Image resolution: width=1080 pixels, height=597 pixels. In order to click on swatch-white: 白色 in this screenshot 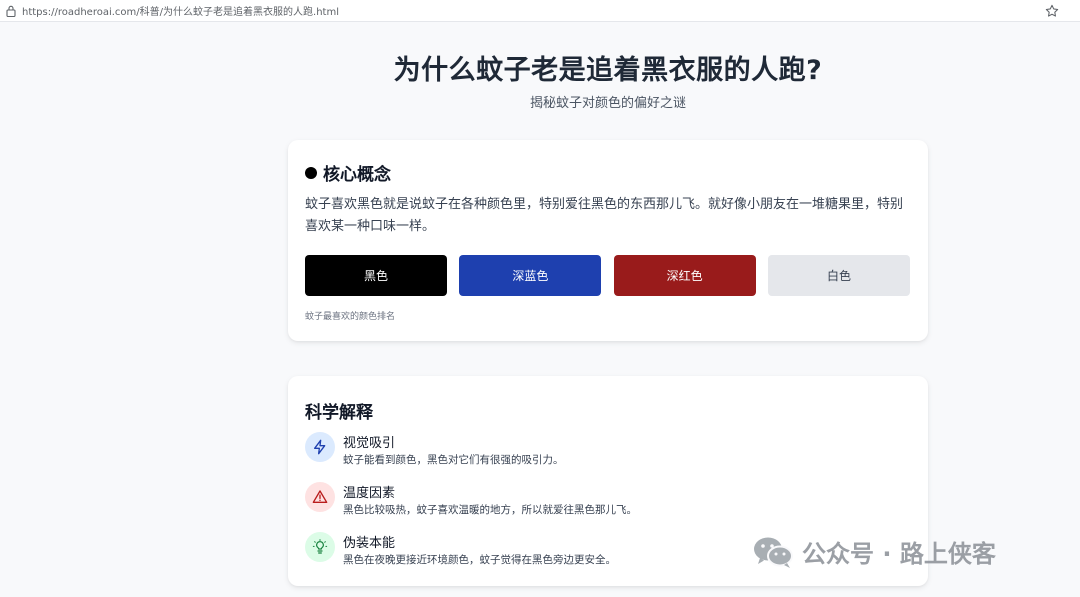, I will do `click(838, 275)`.